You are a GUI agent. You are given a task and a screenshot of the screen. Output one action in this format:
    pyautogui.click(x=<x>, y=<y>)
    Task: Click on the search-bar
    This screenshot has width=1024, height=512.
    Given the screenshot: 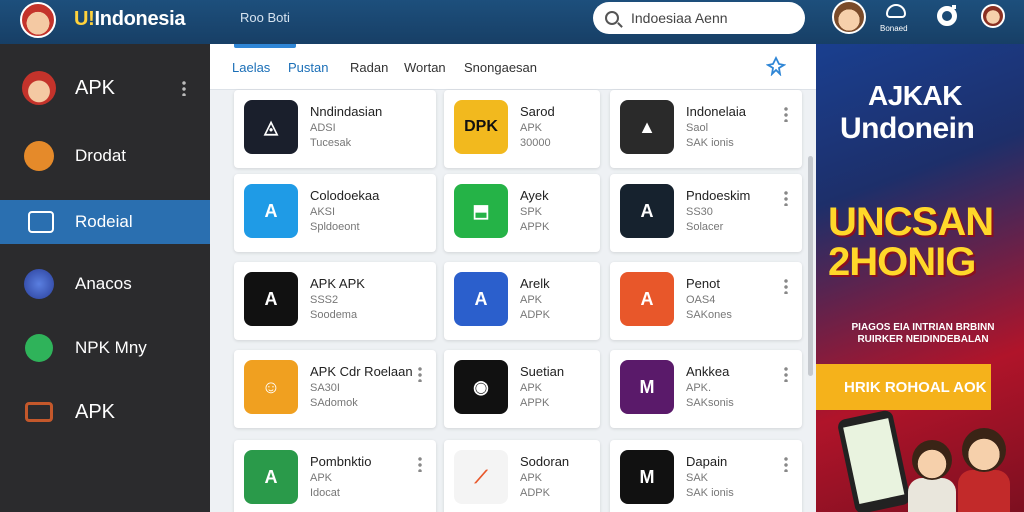 What is the action you would take?
    pyautogui.click(x=699, y=18)
    